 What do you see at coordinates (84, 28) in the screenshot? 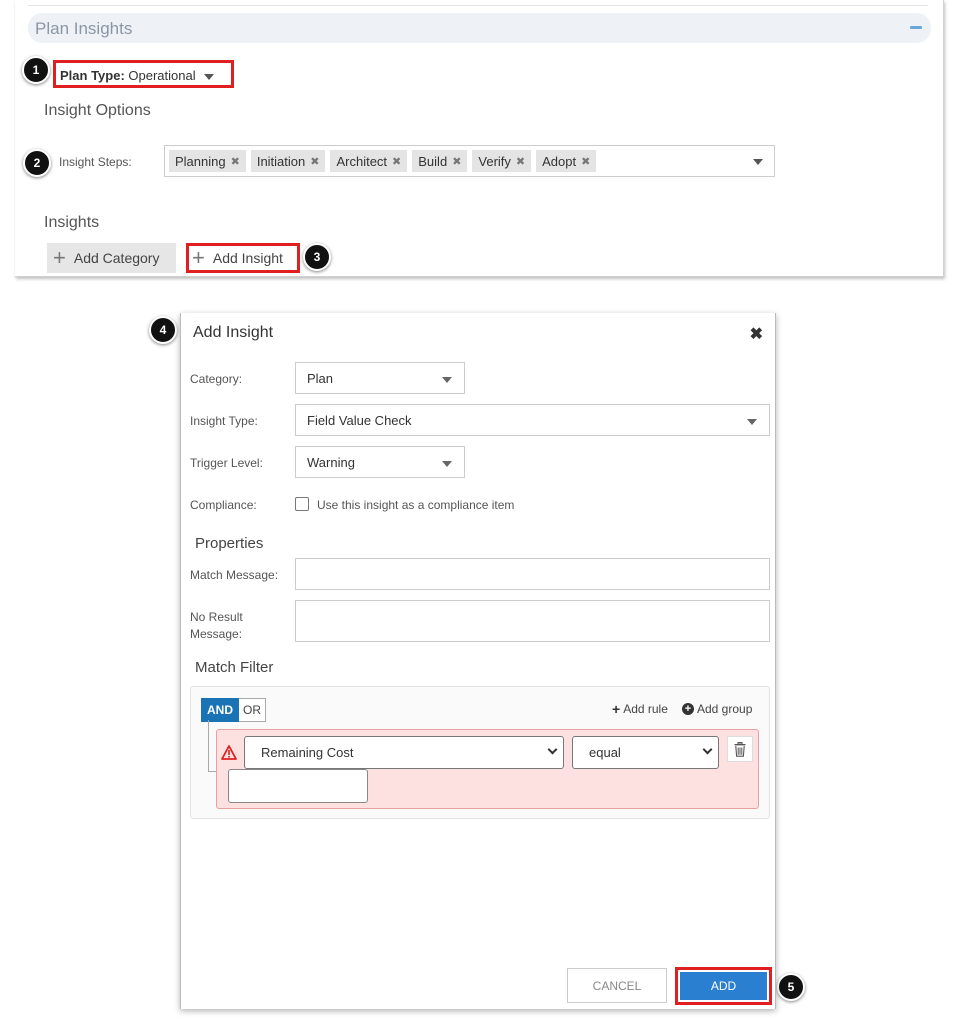
I see `plan-insights-title: Plan Insights` at bounding box center [84, 28].